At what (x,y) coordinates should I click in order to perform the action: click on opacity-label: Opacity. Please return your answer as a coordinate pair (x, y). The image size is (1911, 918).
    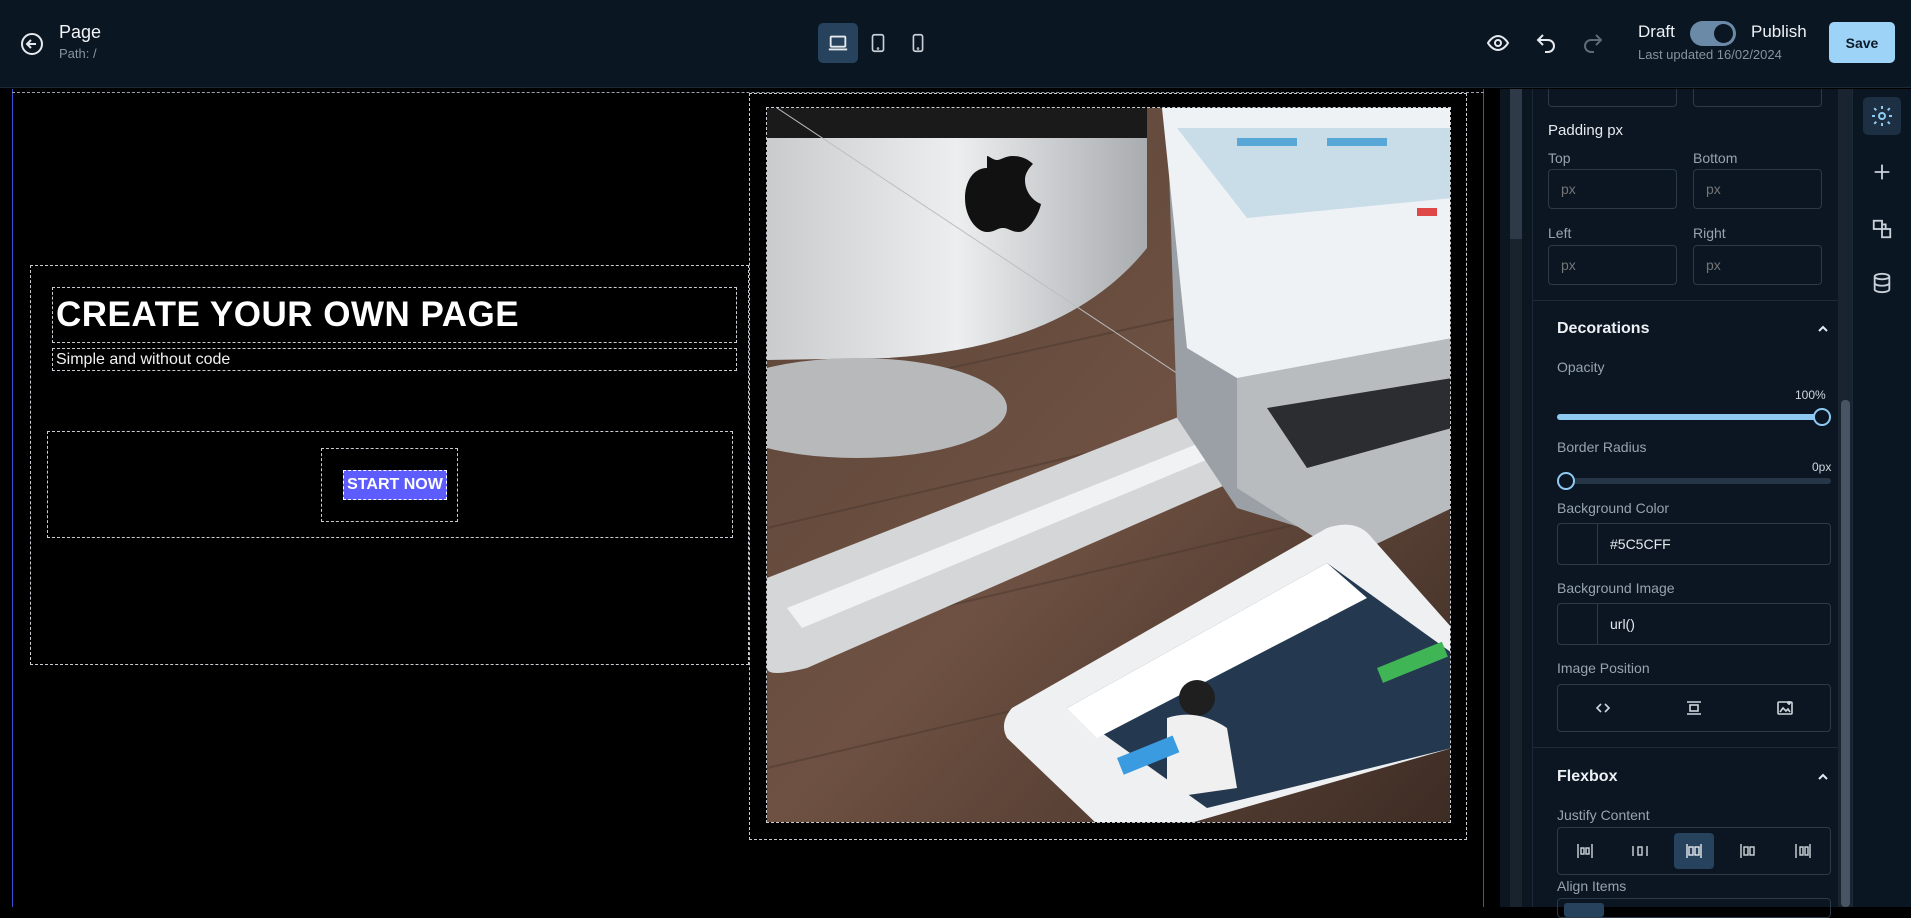
    Looking at the image, I should click on (1581, 367).